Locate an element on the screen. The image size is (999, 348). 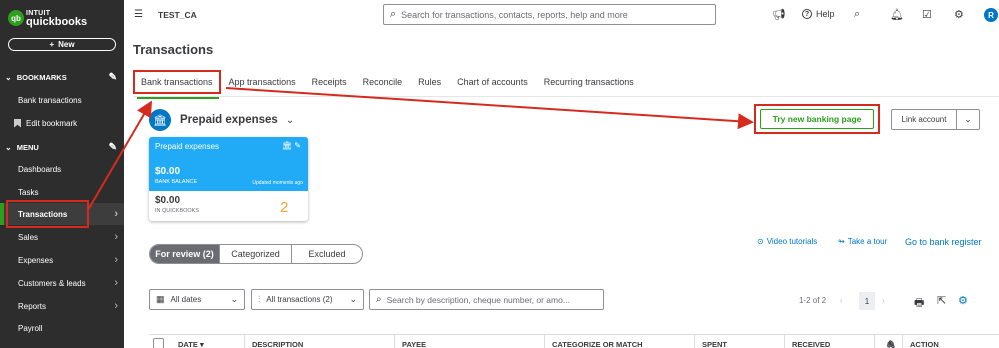
avatar: R is located at coordinates (991, 15).